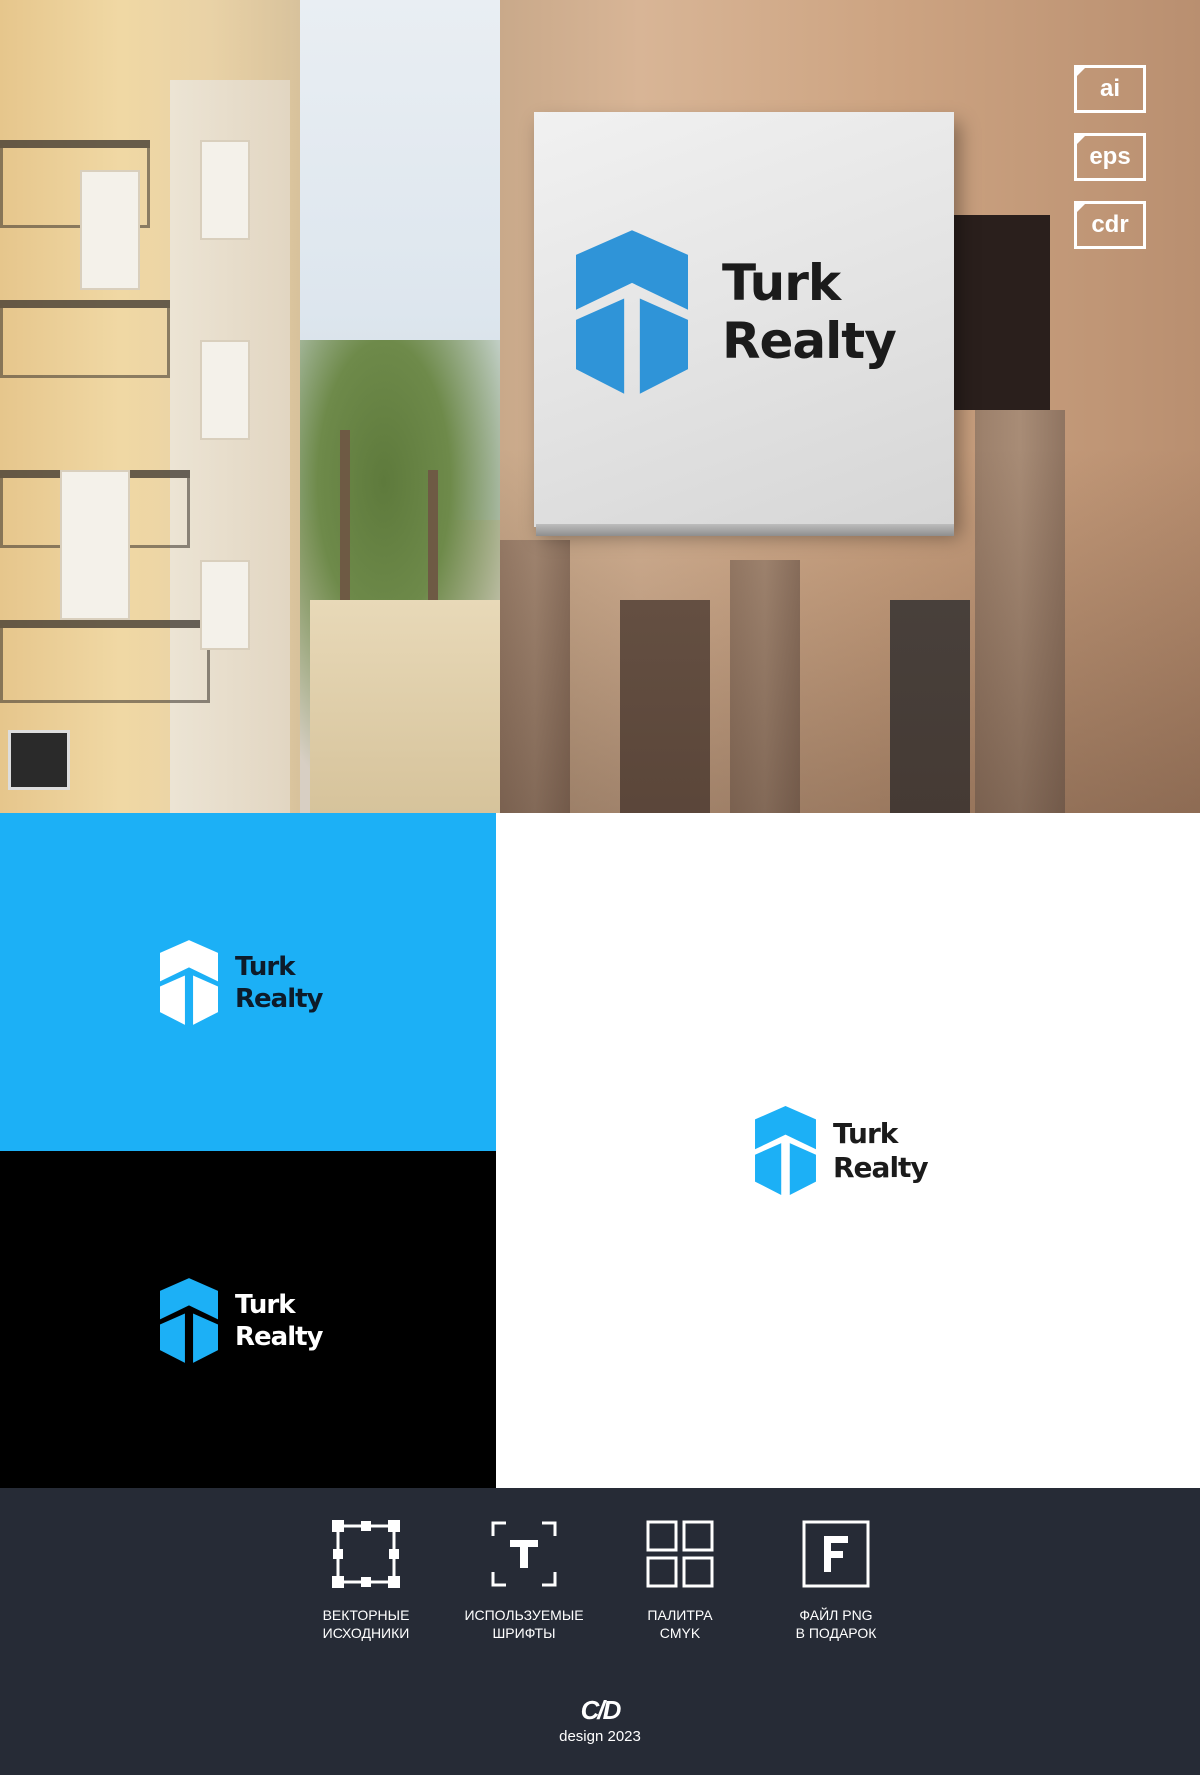 The width and height of the screenshot is (1200, 1775). Describe the element at coordinates (366, 1554) in the screenshot. I see `vector-selection-icon` at that location.